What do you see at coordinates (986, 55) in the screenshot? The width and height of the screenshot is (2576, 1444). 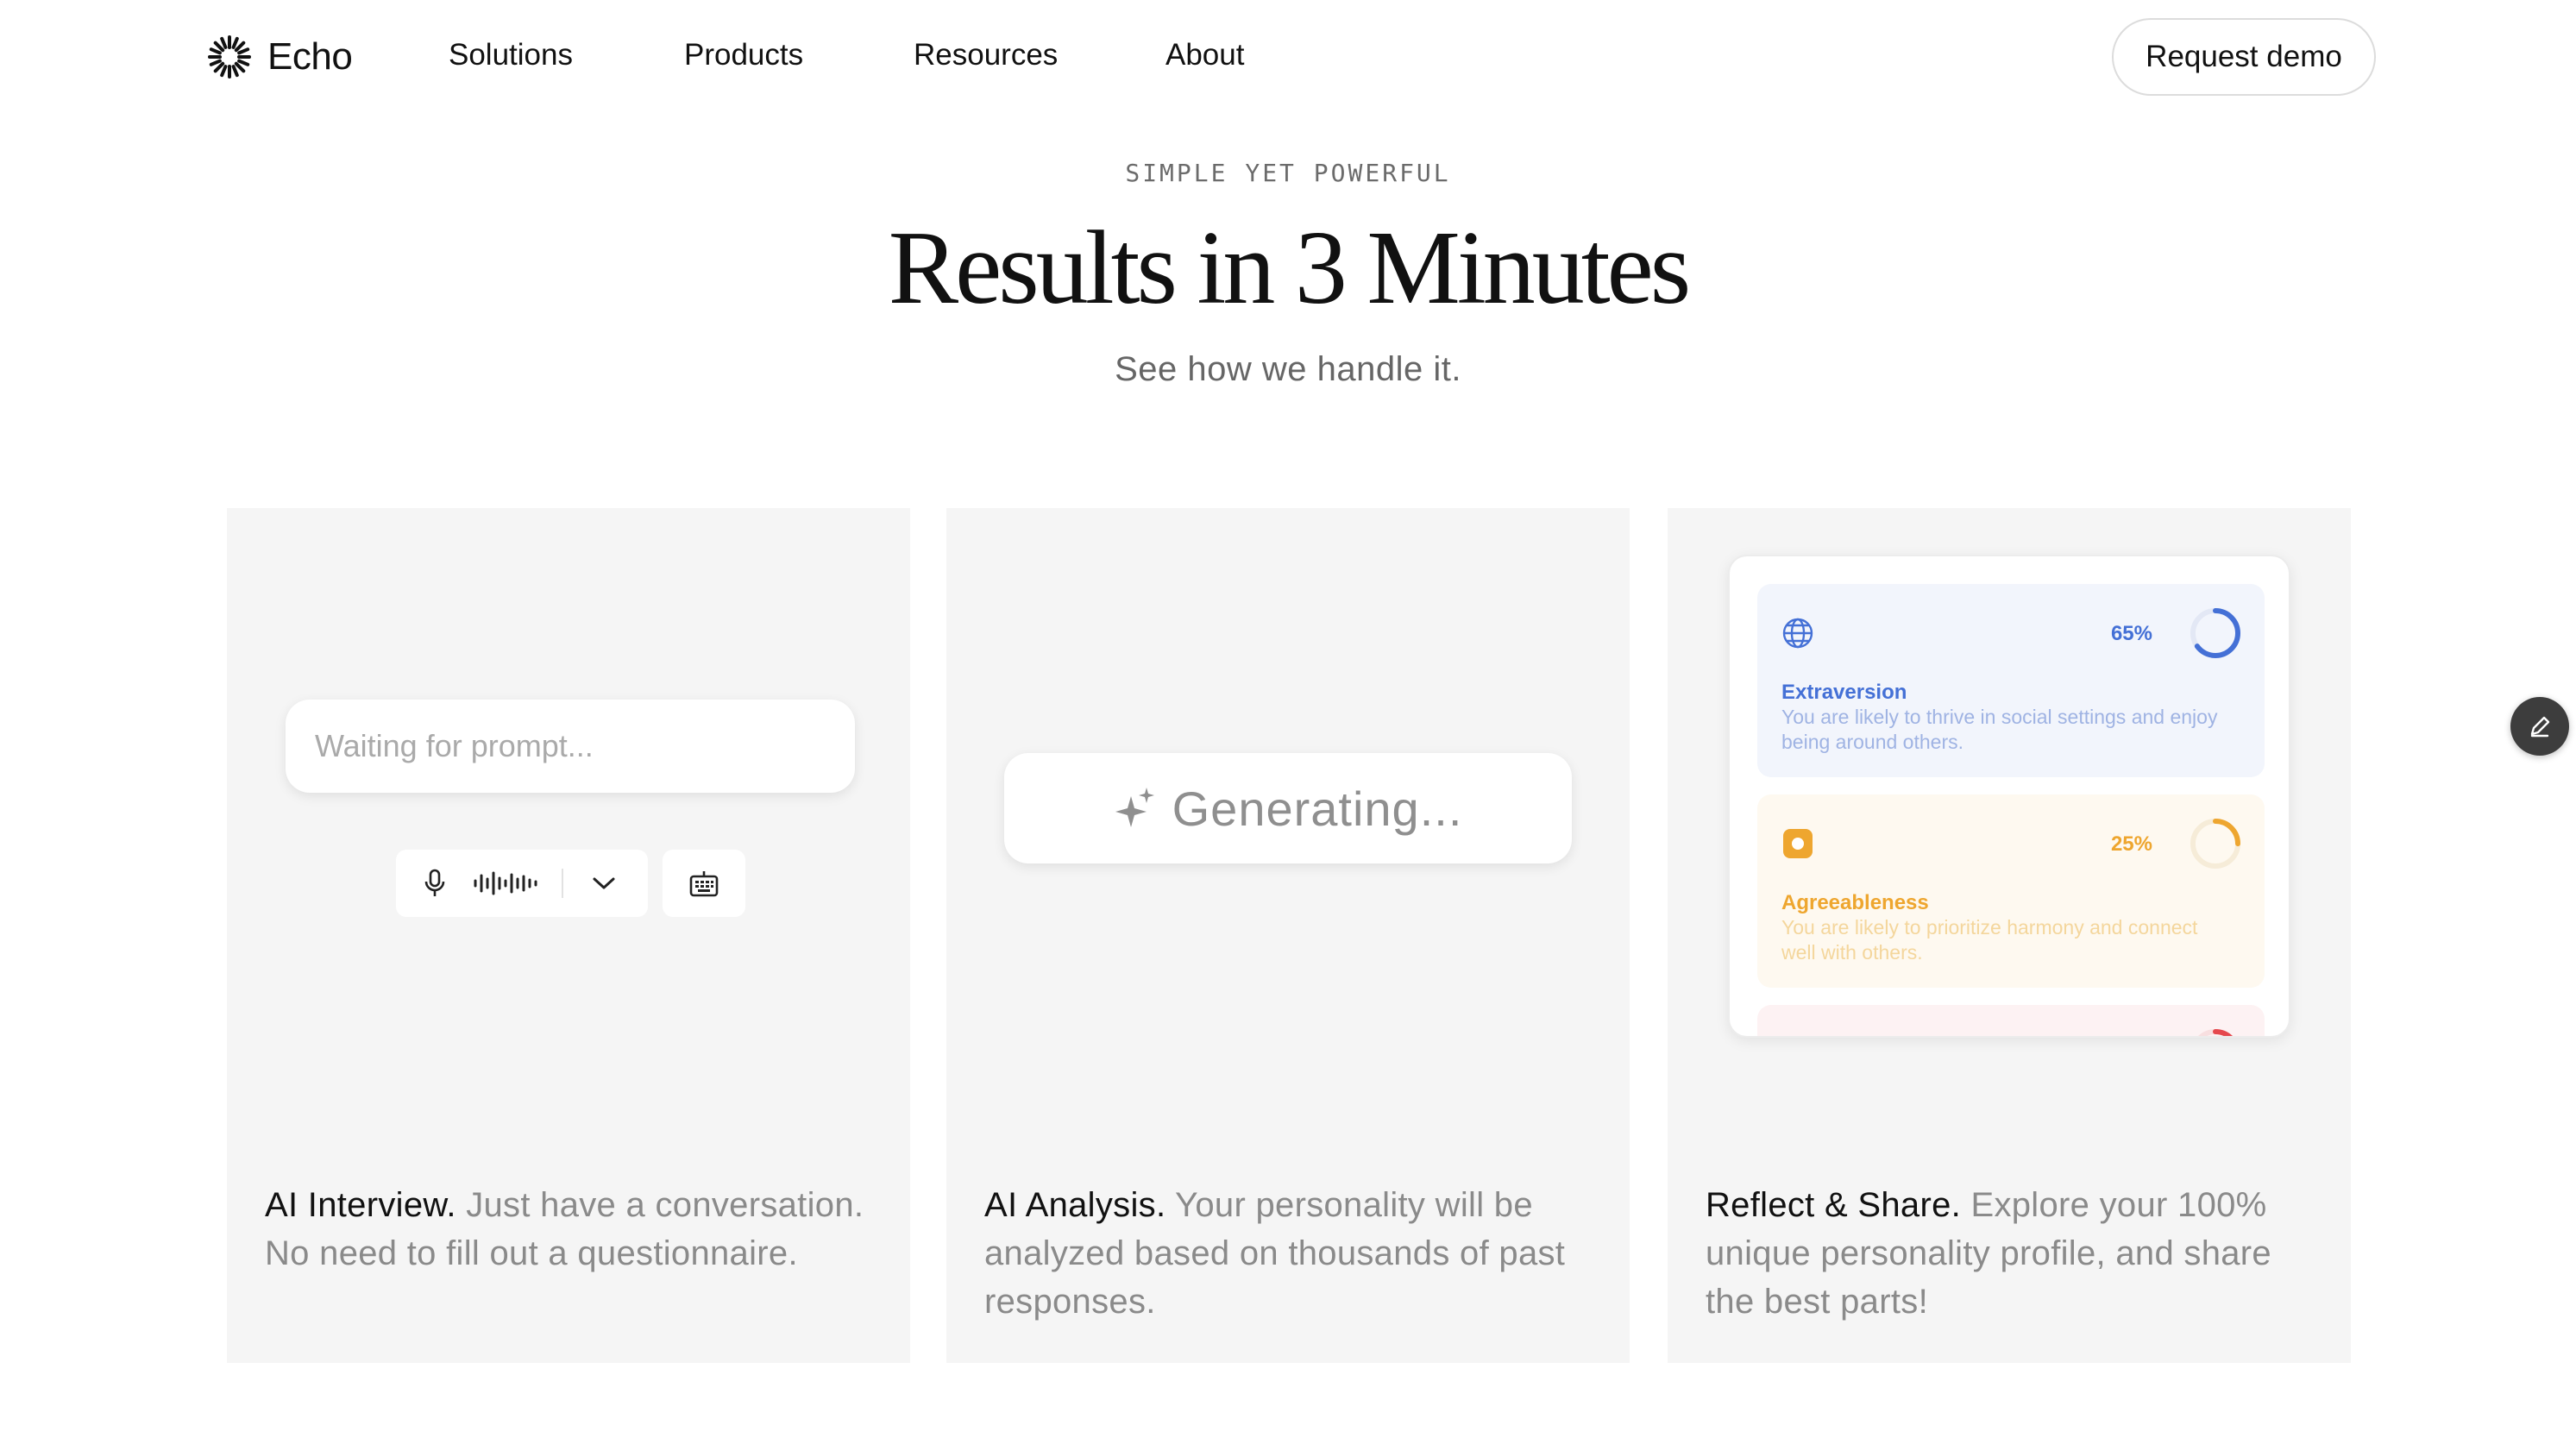 I see `nav-link-resources: Resources` at bounding box center [986, 55].